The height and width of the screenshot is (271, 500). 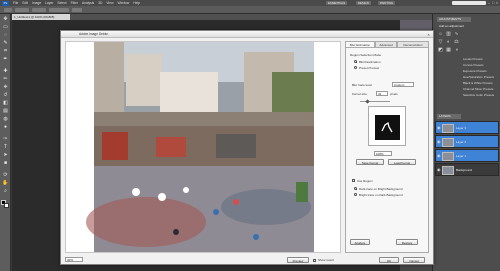 I want to click on hand-tool-icon: ✋, so click(x=5, y=183).